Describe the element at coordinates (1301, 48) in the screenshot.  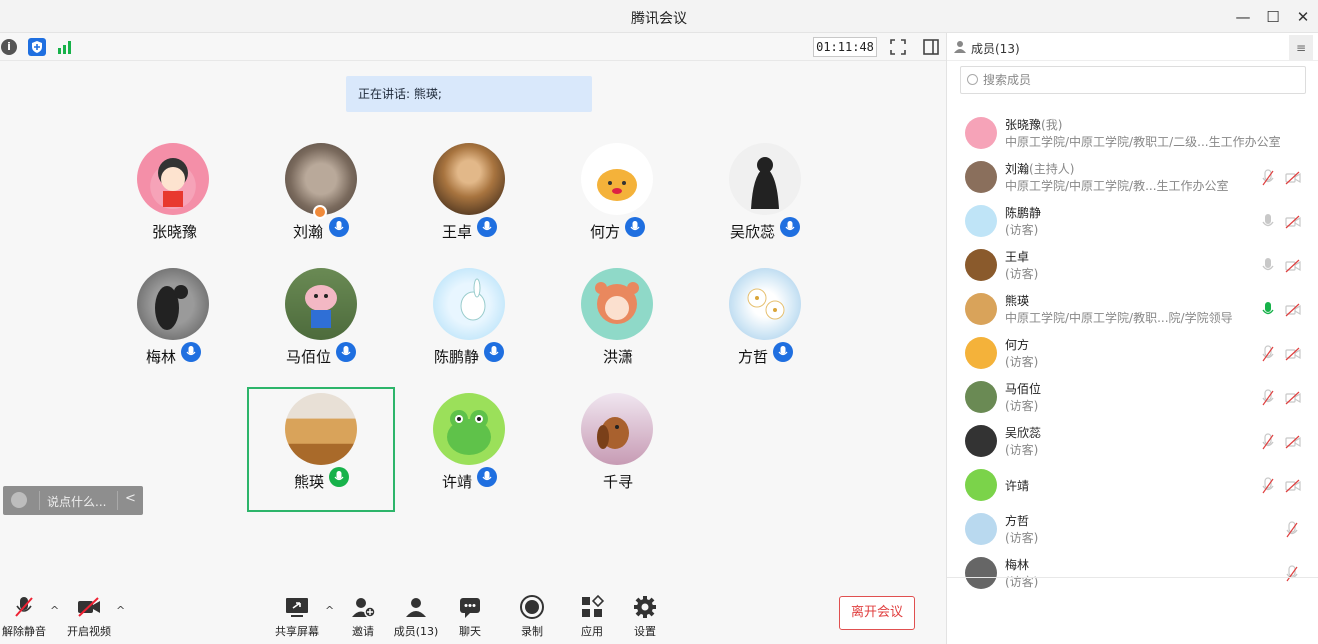
I see `menu-icon: ≡` at that location.